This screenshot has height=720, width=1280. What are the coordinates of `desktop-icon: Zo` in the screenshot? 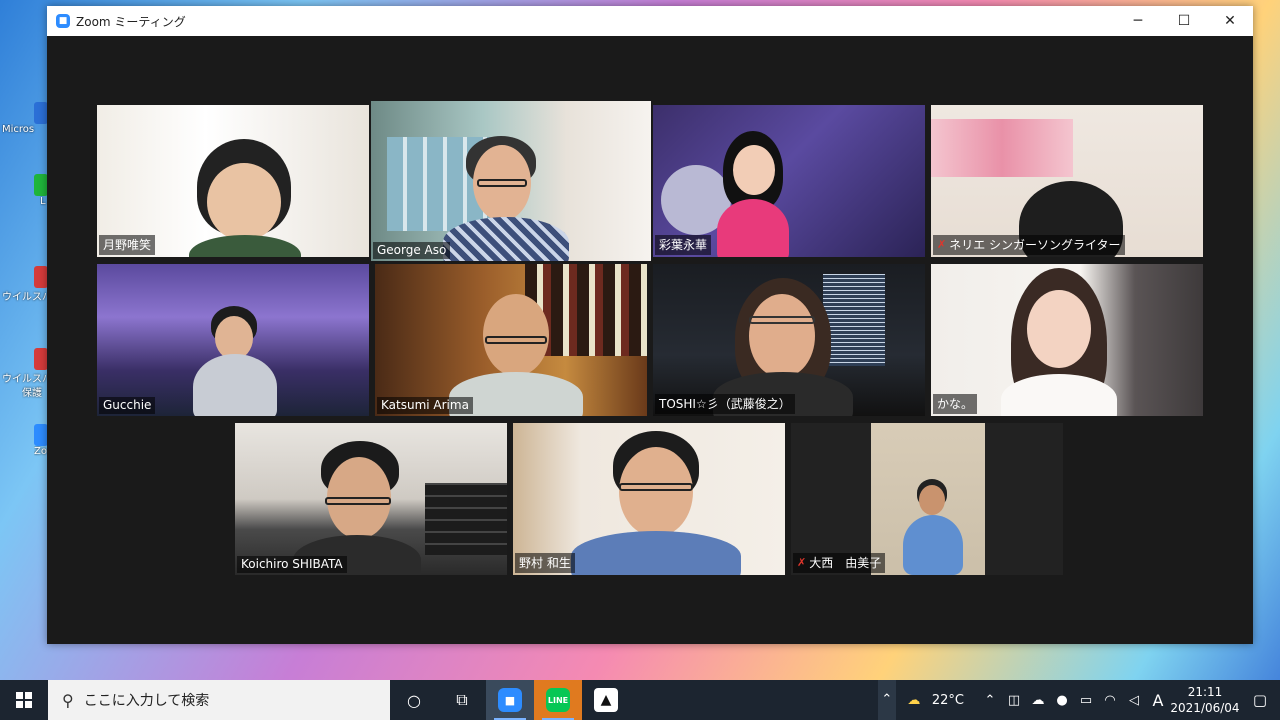 It's located at (24, 445).